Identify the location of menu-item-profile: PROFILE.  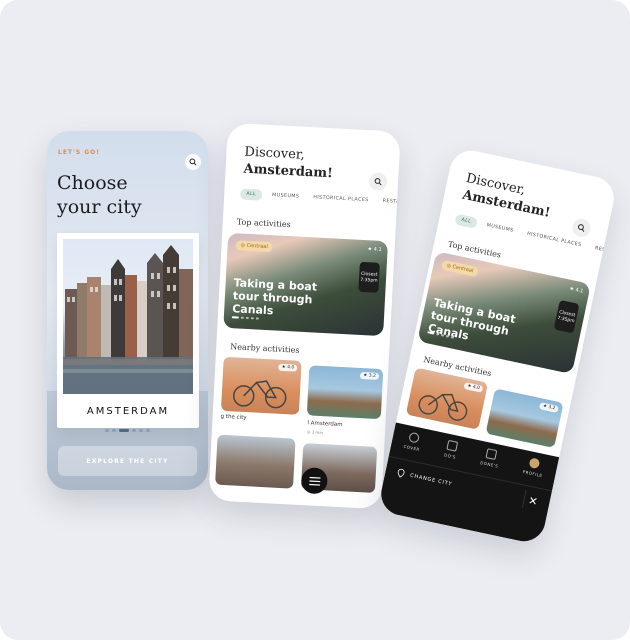
(533, 467).